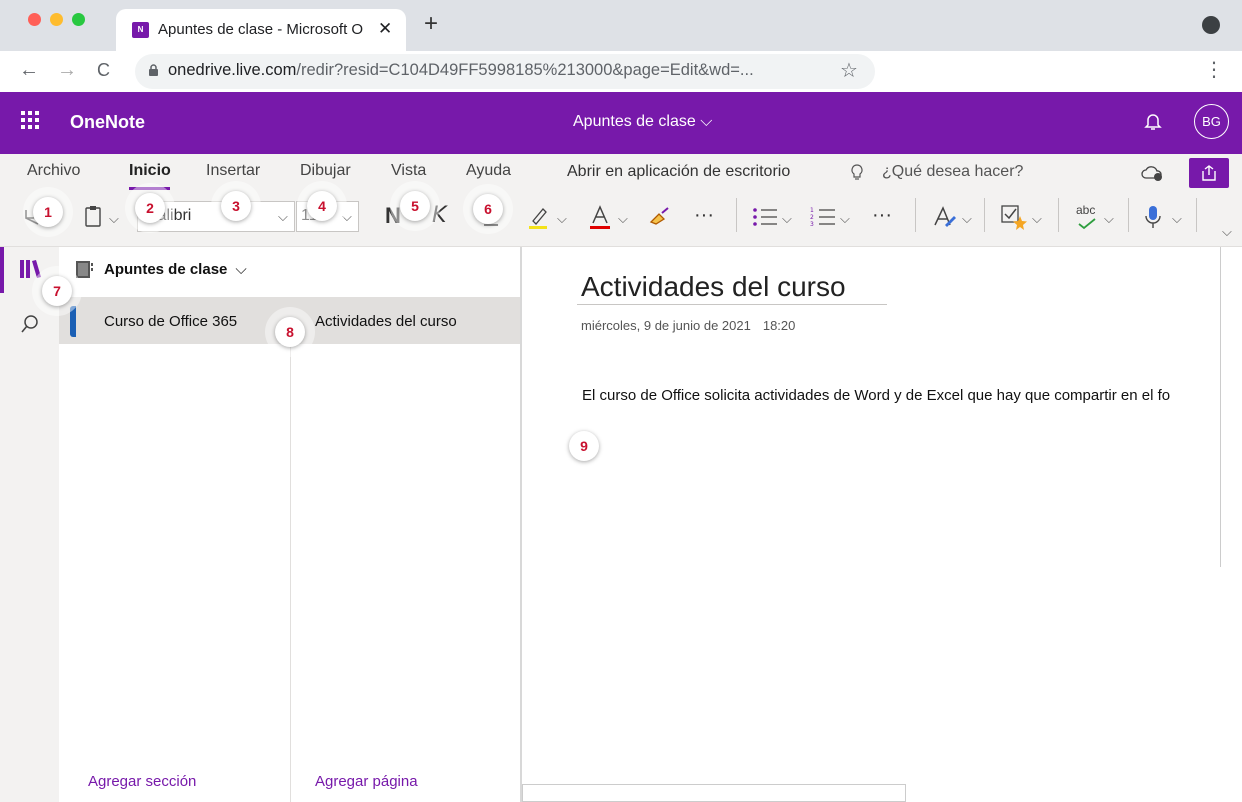  I want to click on tell-me-search-input: ¿Qué desea hacer?, so click(952, 172).